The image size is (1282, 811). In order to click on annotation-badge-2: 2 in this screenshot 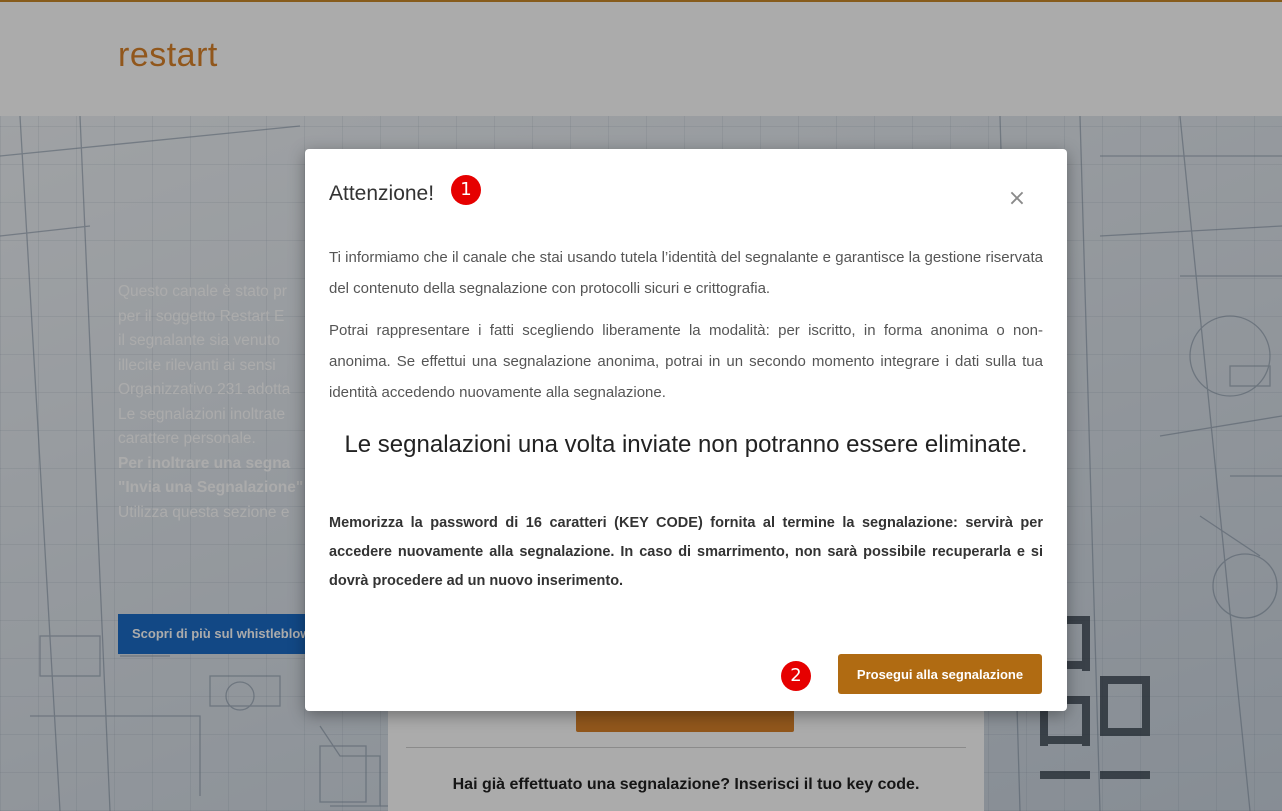, I will do `click(796, 676)`.